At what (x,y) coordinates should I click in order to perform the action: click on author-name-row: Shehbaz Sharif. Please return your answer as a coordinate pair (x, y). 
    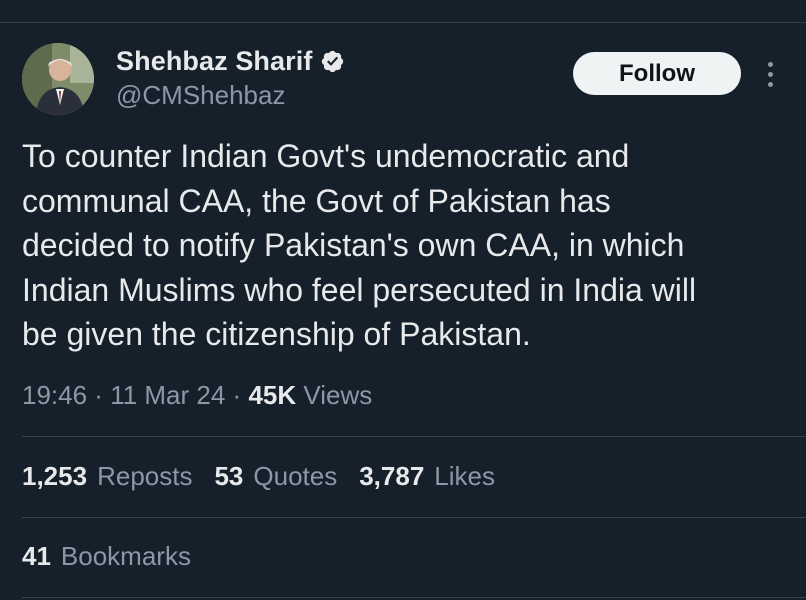
    Looking at the image, I should click on (230, 61).